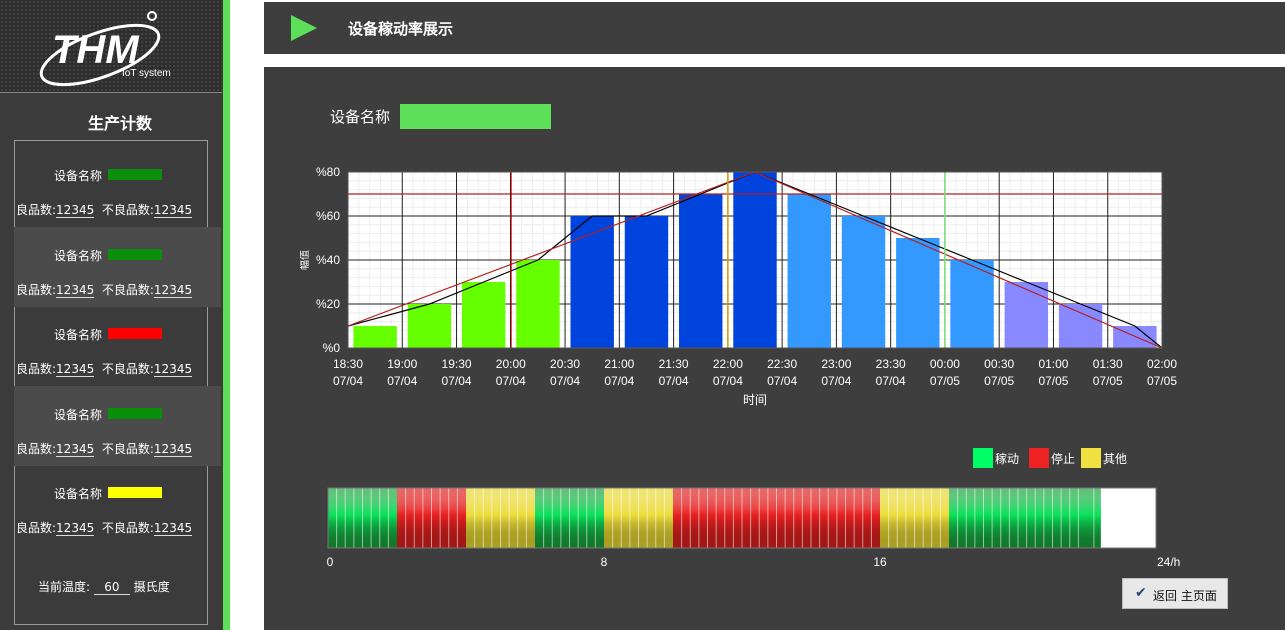 This screenshot has width=1285, height=630. I want to click on temperature-label: 当前温度:, so click(64, 587).